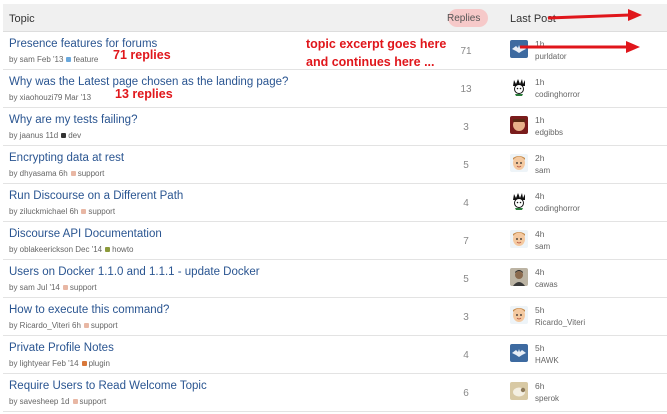  I want to click on topic-meta: by oblakeerickson Dec '14 howto, so click(71, 249).